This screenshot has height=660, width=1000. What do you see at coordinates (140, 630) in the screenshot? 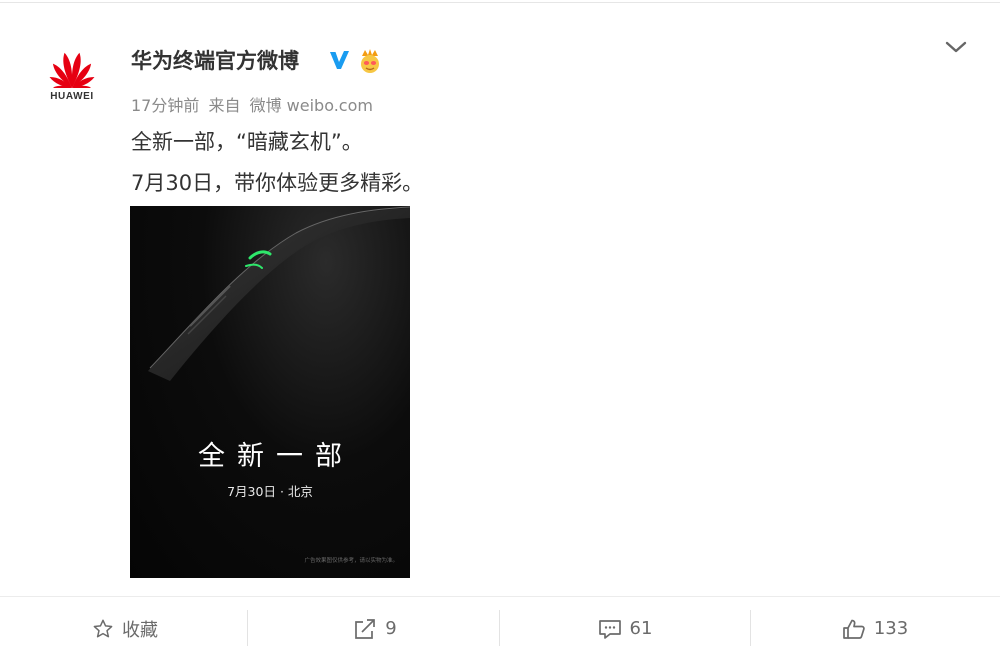
I see `favorite-label: 收藏` at bounding box center [140, 630].